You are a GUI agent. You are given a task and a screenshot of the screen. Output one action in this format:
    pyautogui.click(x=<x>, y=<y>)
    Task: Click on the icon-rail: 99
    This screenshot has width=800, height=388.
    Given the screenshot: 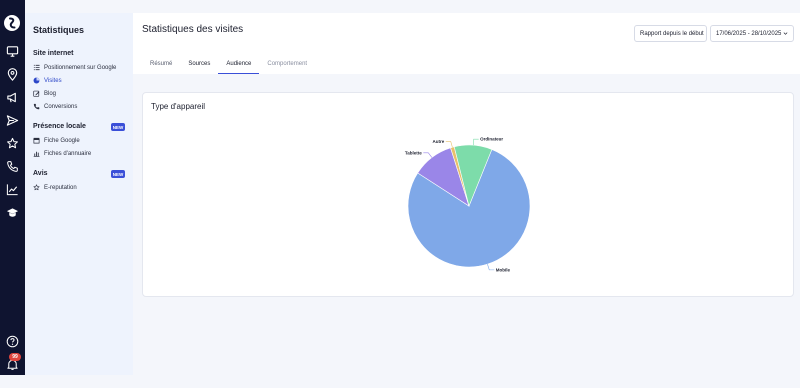 What is the action you would take?
    pyautogui.click(x=12, y=187)
    